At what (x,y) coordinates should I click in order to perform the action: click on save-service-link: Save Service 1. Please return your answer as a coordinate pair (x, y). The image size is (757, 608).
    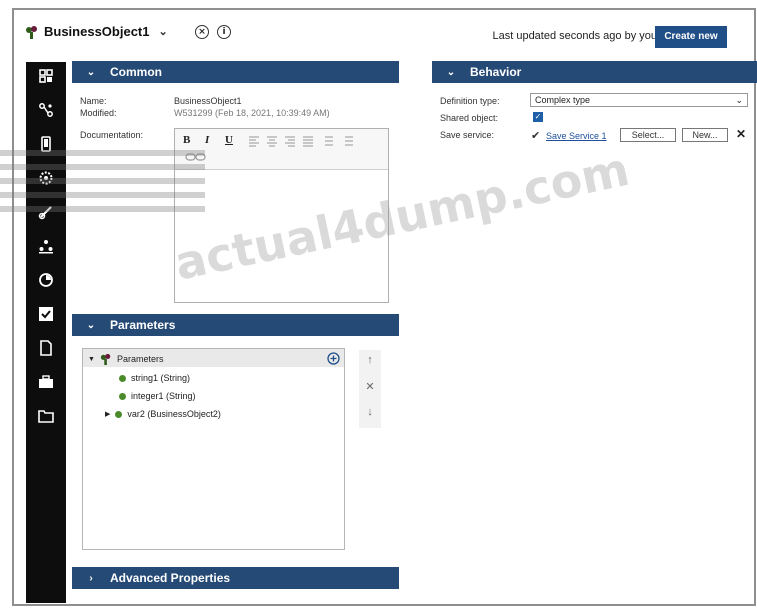
    Looking at the image, I should click on (576, 136).